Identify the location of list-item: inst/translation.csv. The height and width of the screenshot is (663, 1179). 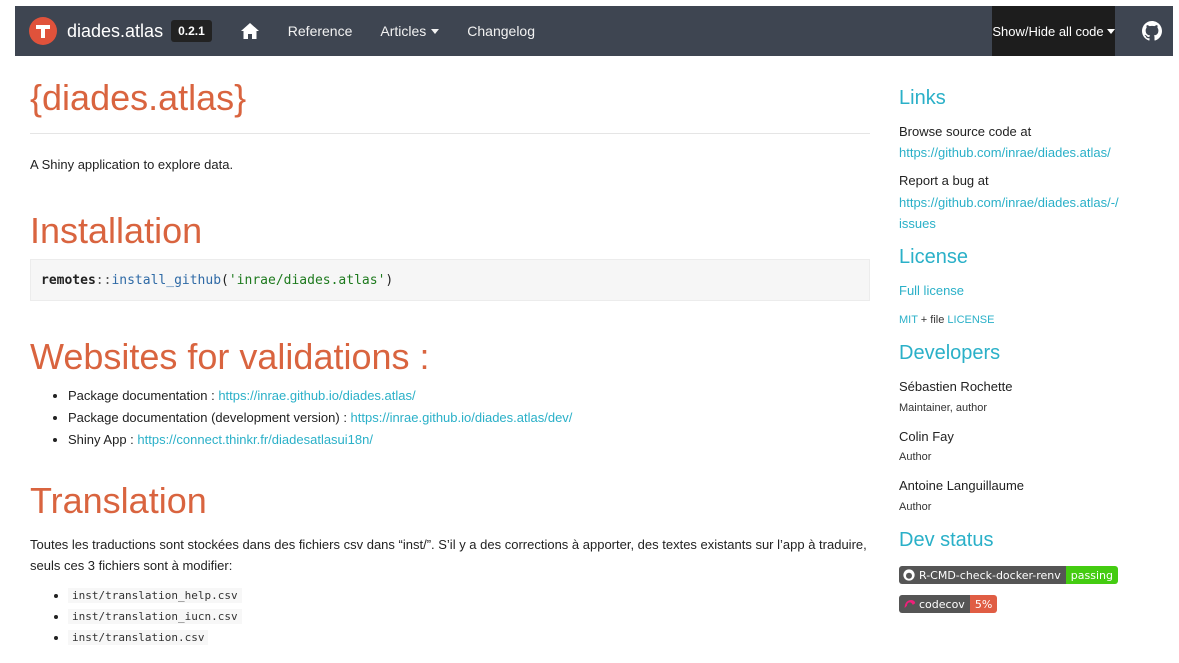
(155, 637).